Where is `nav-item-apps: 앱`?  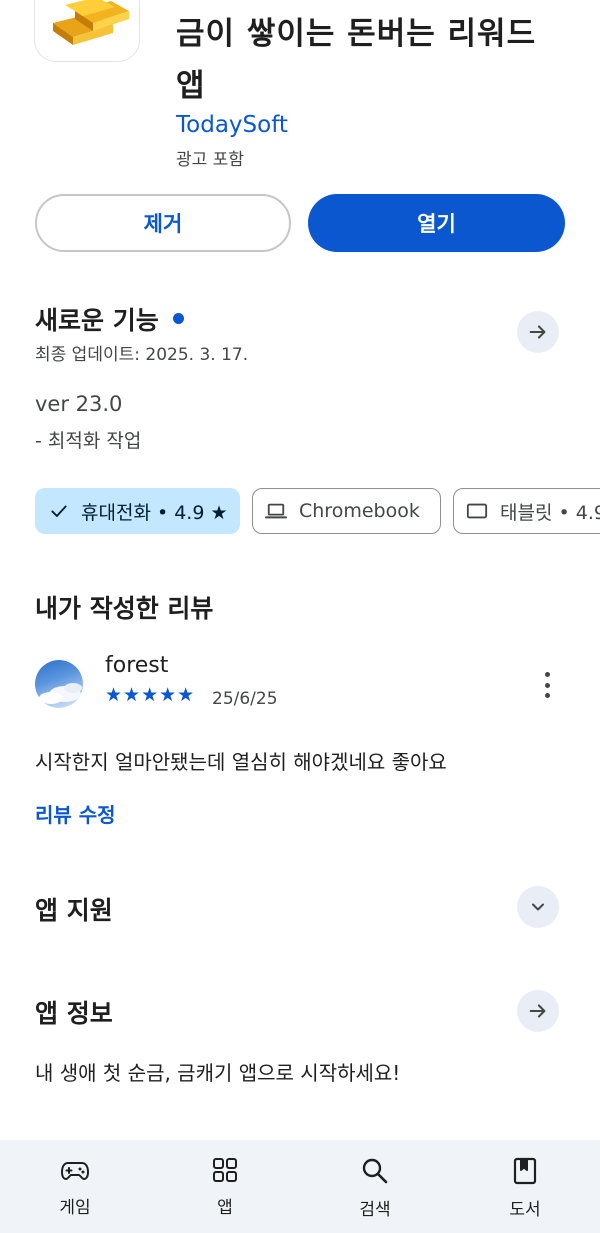 nav-item-apps: 앱 is located at coordinates (225, 1186).